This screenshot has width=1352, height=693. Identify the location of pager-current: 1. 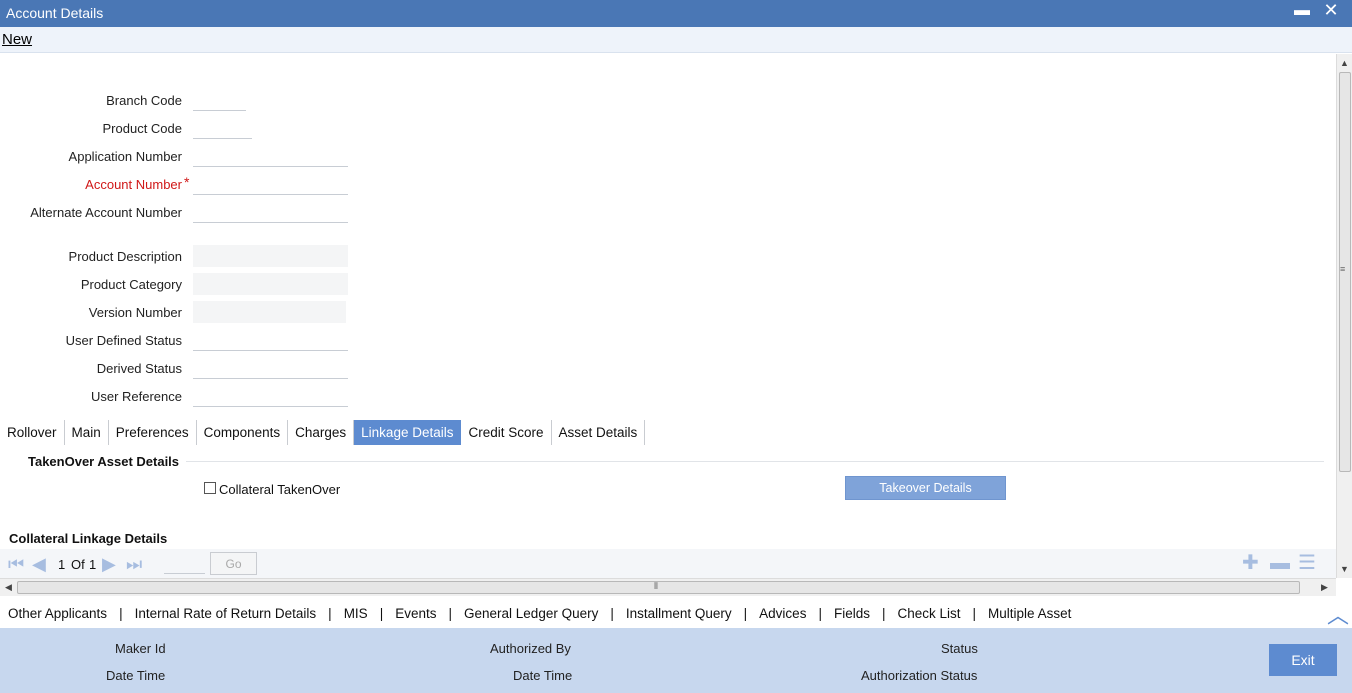
(62, 564).